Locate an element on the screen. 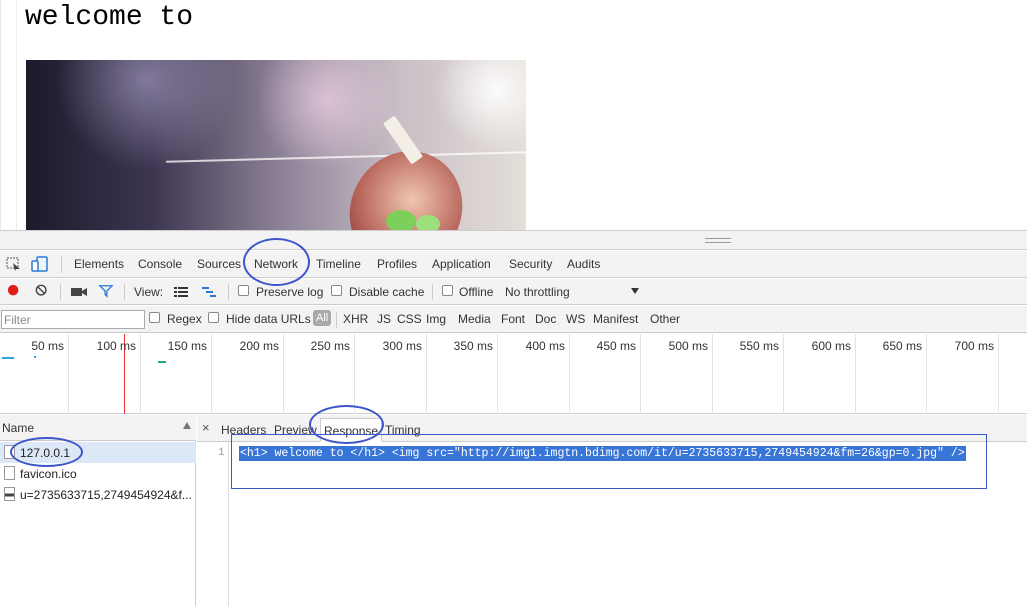  request-row: favicon.ico is located at coordinates (98, 473).